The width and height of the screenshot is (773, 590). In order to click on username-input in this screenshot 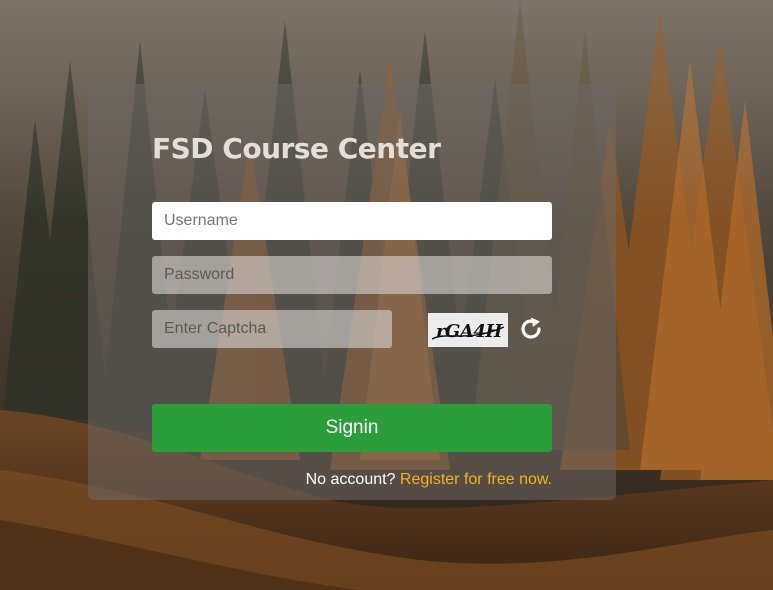, I will do `click(352, 221)`.